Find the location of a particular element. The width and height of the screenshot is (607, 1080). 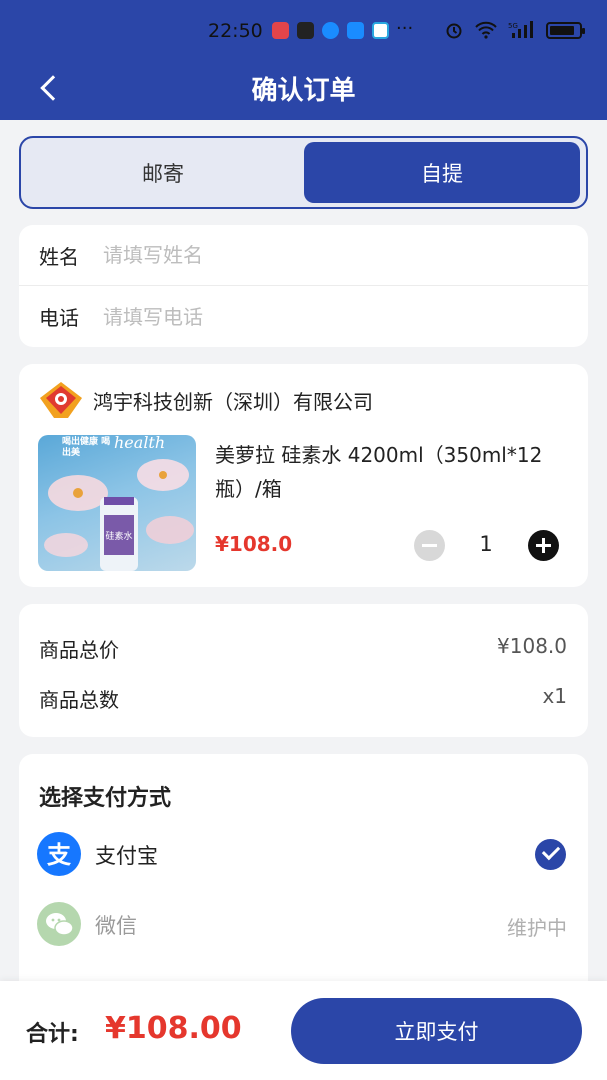

app-header: 22:50 ··· 5G 确认订单 is located at coordinates (303, 60).